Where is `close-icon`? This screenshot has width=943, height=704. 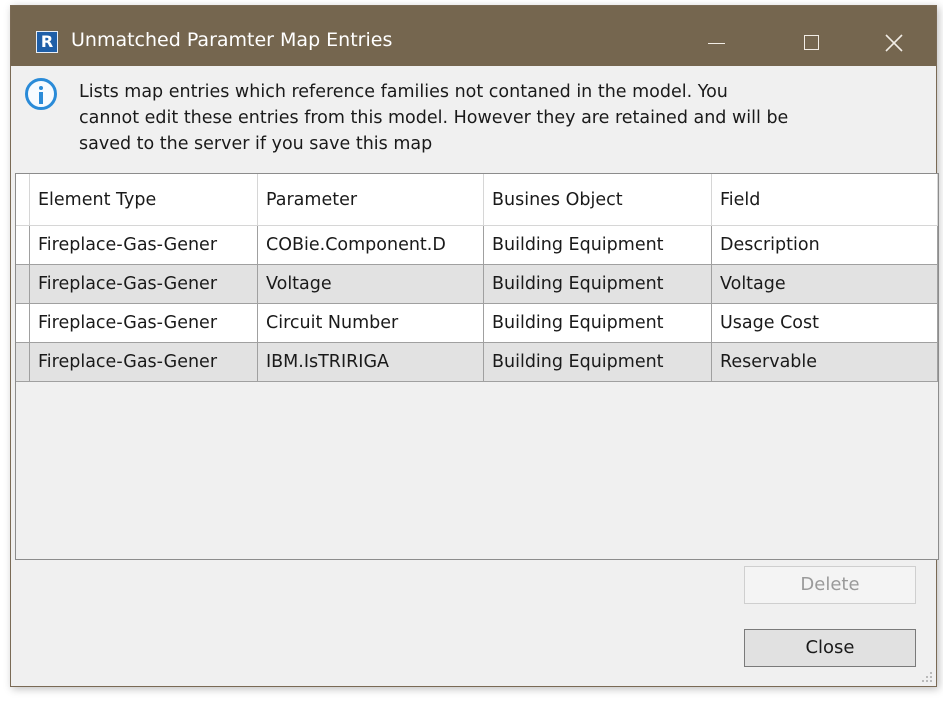 close-icon is located at coordinates (894, 43).